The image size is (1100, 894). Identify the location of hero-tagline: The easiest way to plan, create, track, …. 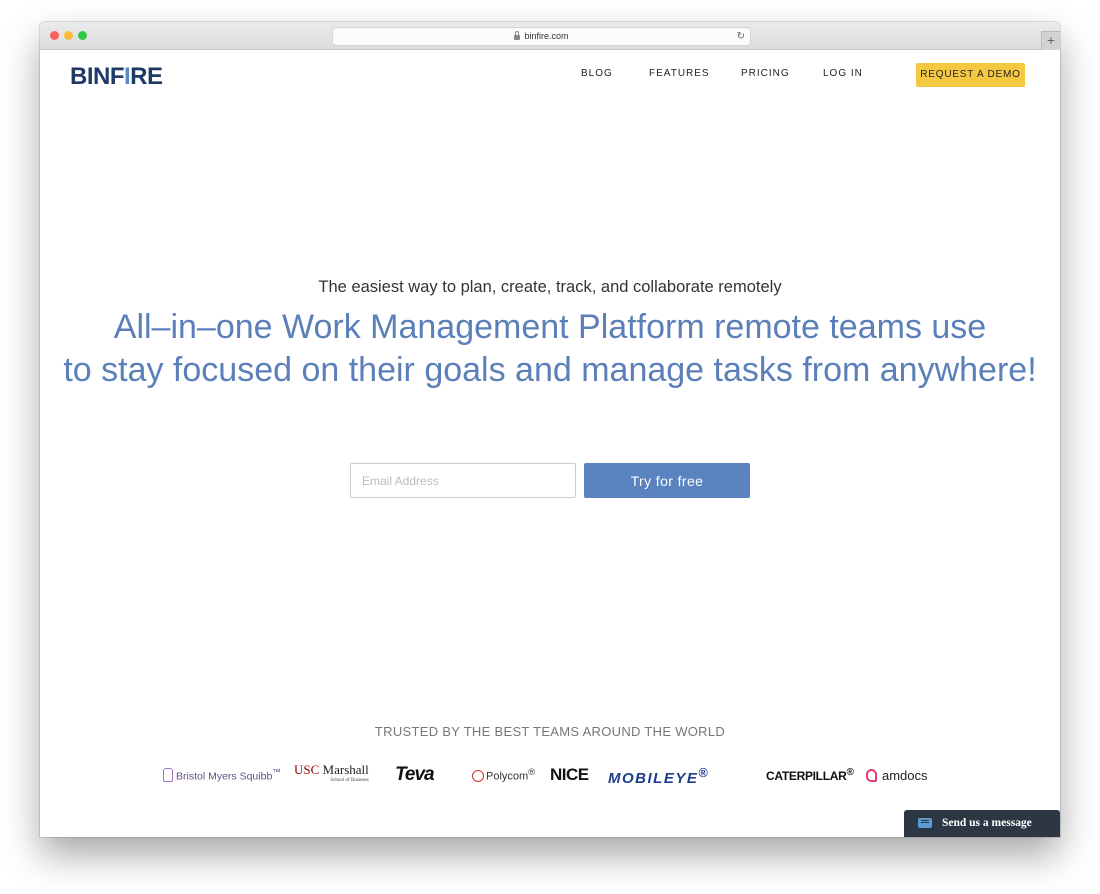
(550, 287).